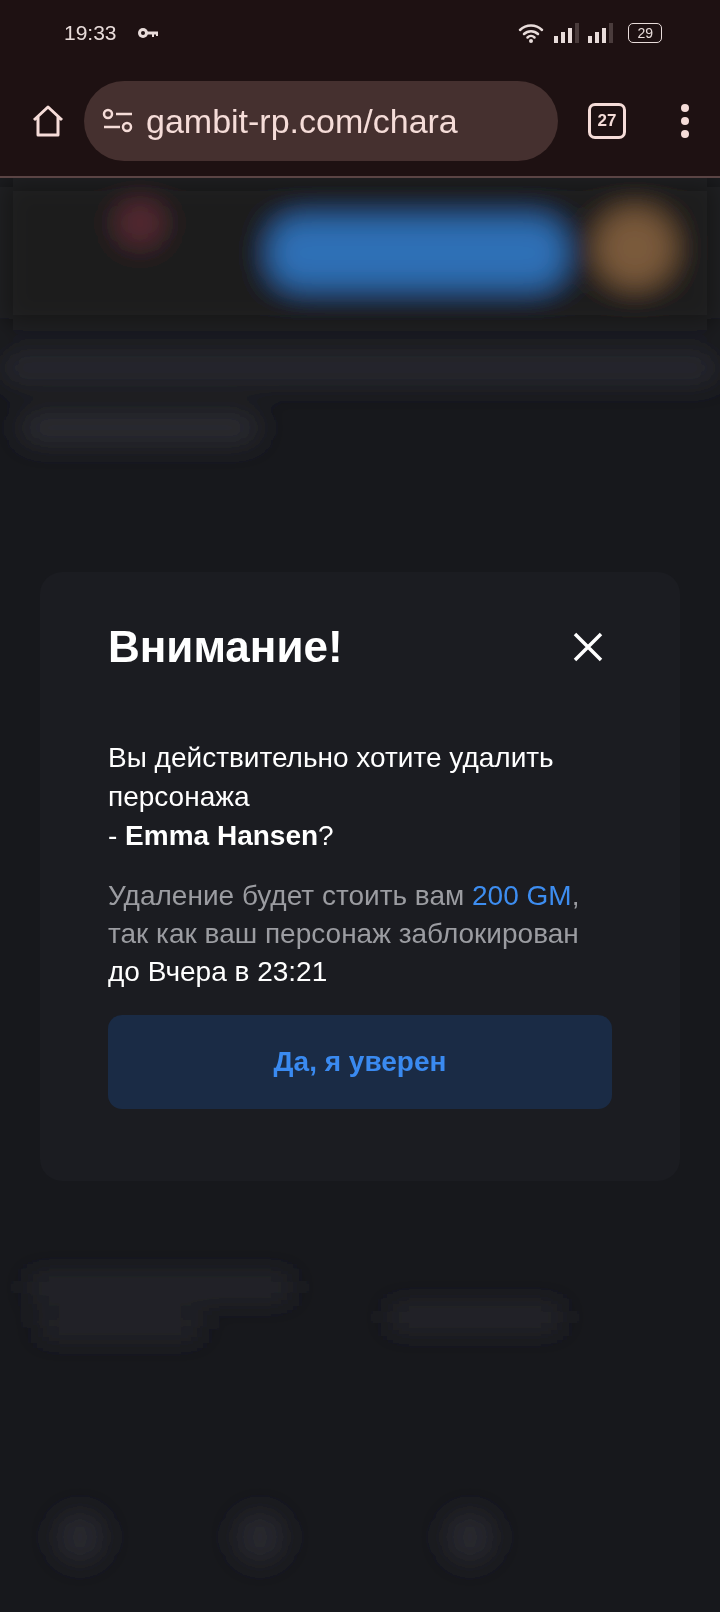 The image size is (720, 1612). What do you see at coordinates (588, 647) in the screenshot?
I see `close-icon` at bounding box center [588, 647].